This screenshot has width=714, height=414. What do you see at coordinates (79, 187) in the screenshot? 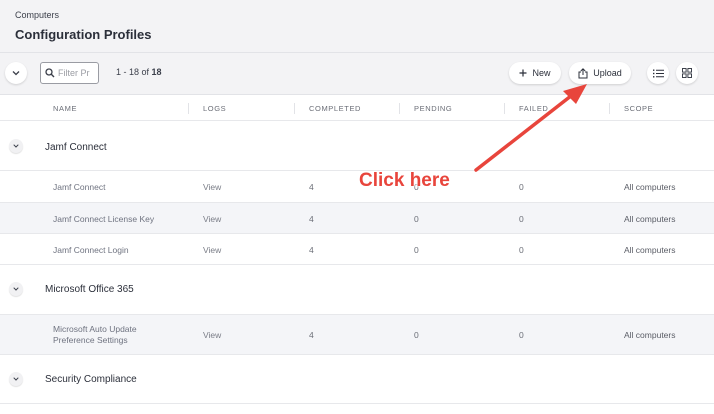
I see `profile-name-link: Jamf Connect` at bounding box center [79, 187].